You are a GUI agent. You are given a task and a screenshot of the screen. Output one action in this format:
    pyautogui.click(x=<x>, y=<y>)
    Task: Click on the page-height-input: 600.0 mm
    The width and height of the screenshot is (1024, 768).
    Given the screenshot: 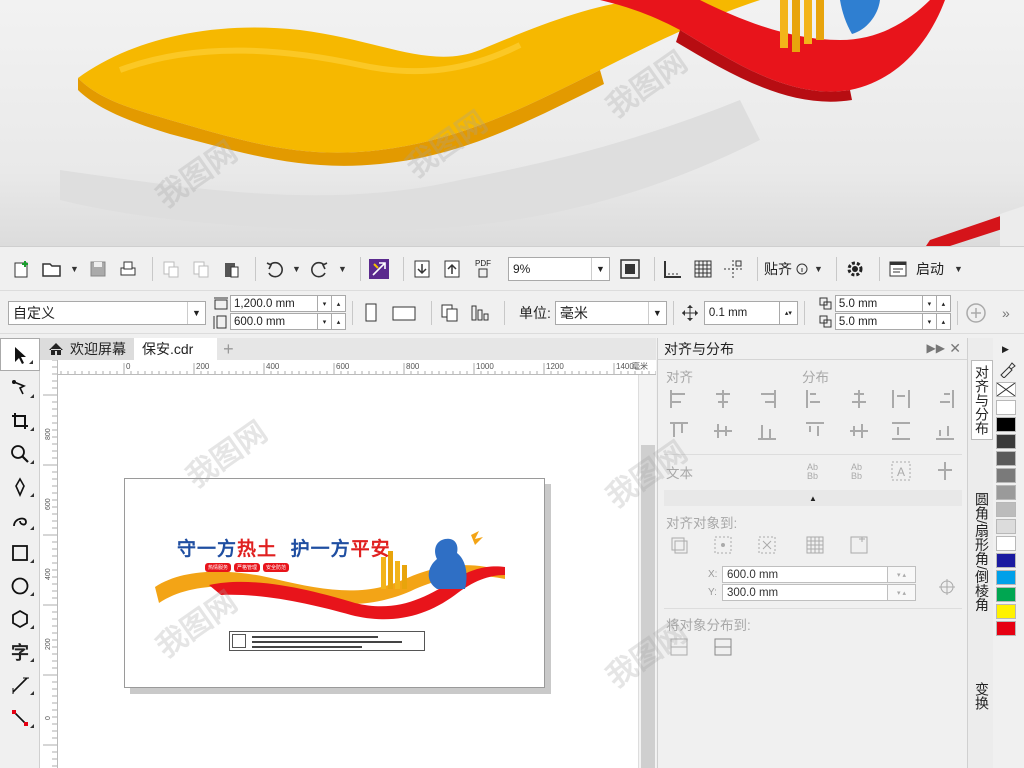 What is the action you would take?
    pyautogui.click(x=274, y=321)
    